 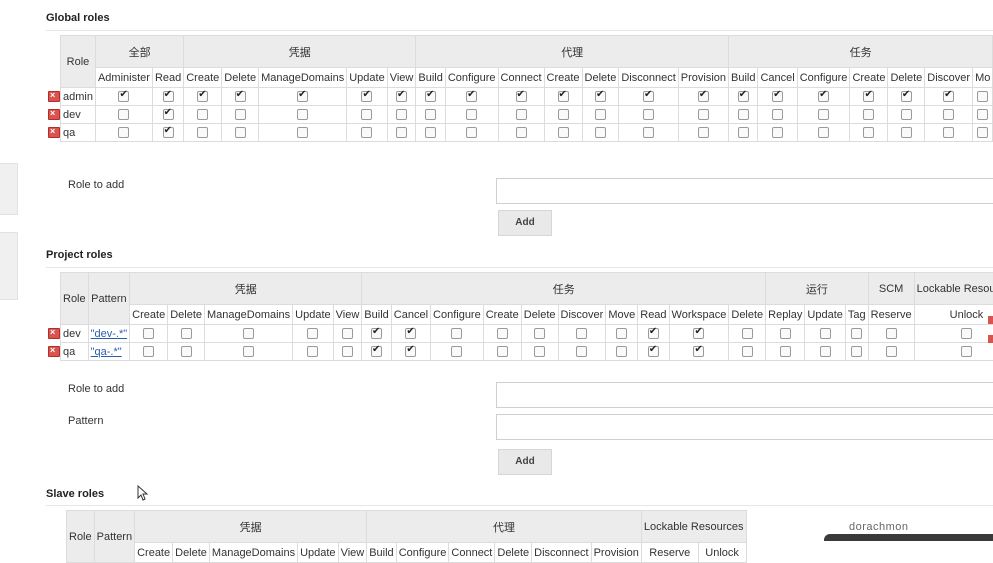 I want to click on project-pattern-input, so click(x=744, y=427).